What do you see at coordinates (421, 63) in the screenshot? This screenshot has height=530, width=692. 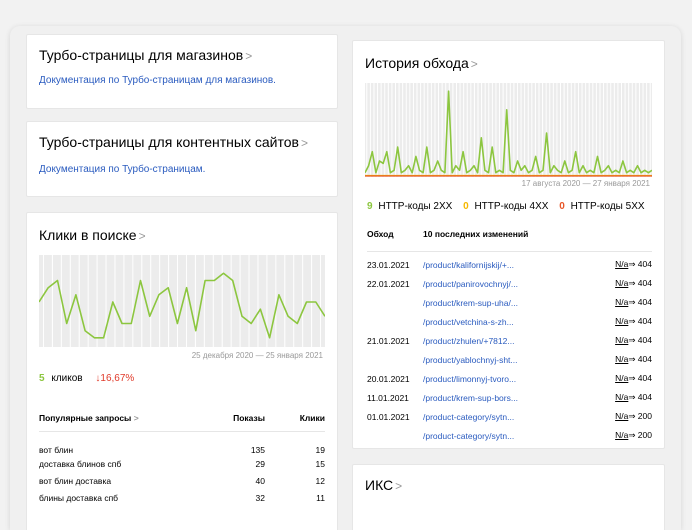 I see `crawl-history-title: История обхода >` at bounding box center [421, 63].